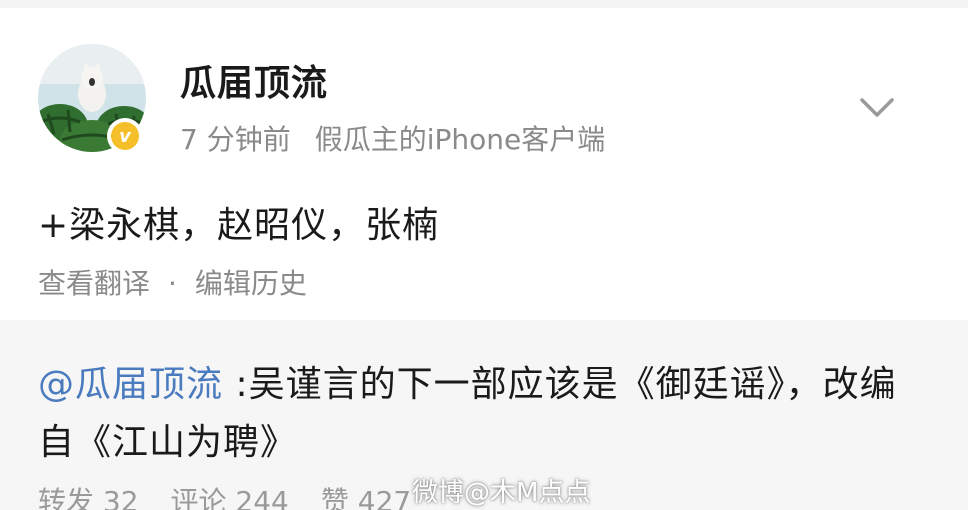  Describe the element at coordinates (235, 139) in the screenshot. I see `post-time: 7 分钟前` at that location.